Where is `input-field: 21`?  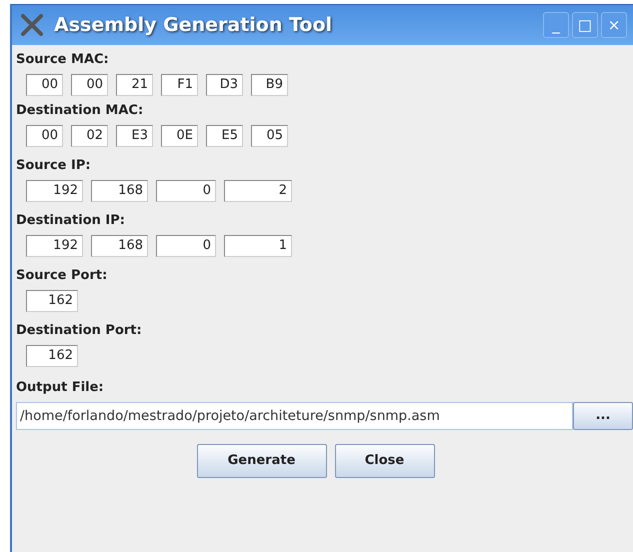
input-field: 21 is located at coordinates (134, 85).